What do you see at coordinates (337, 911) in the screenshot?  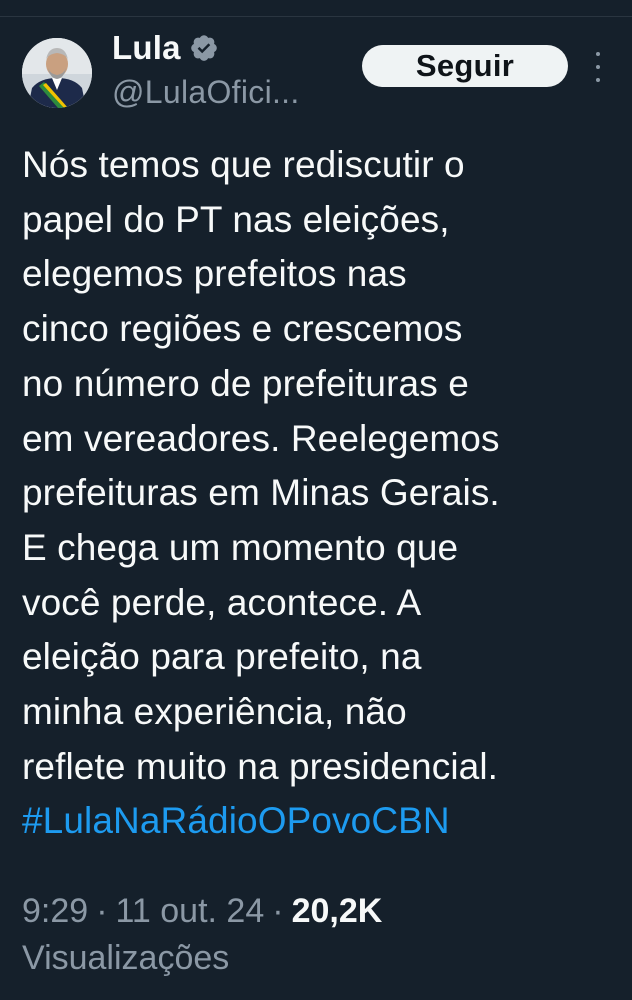 I see `views-count: 20,2K` at bounding box center [337, 911].